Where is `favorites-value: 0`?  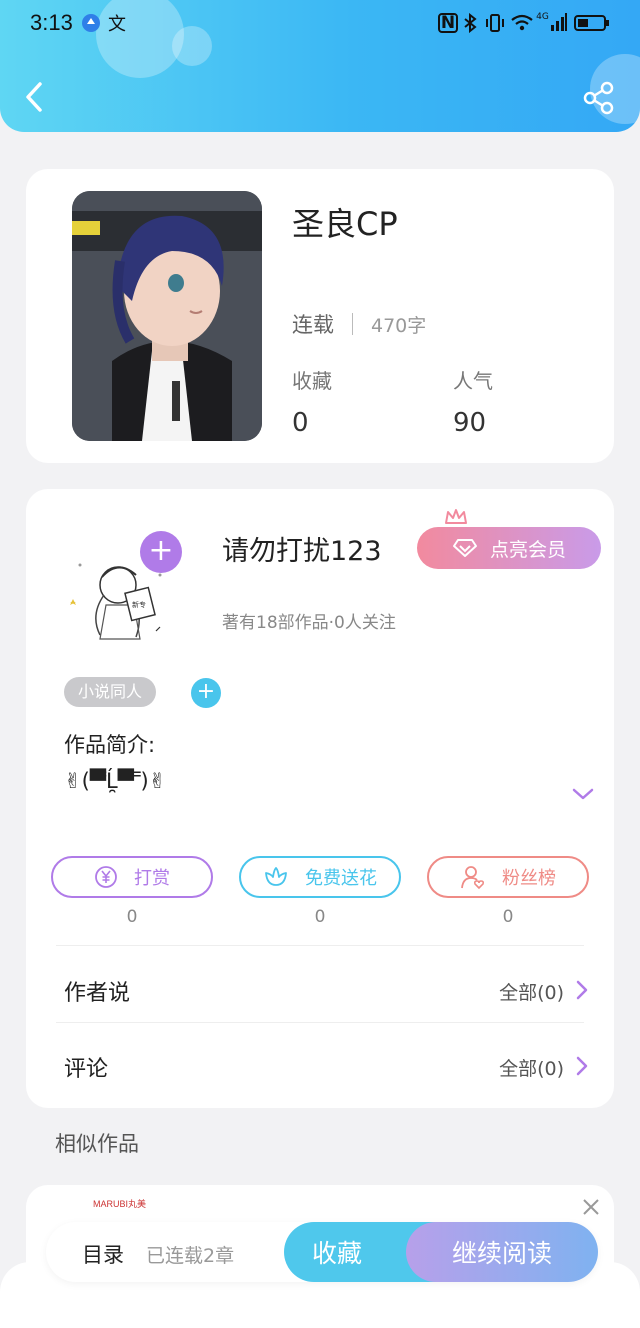
favorites-value: 0 is located at coordinates (300, 423).